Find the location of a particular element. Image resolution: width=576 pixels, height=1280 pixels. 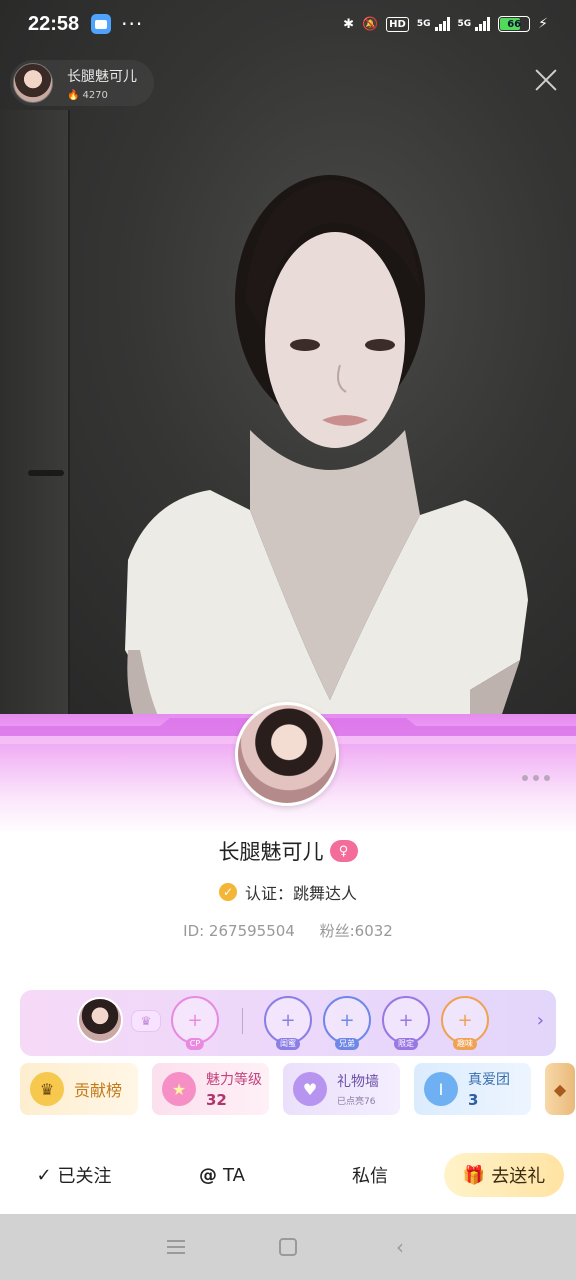

profile-ids: ID: 267595504 粉丝:6032 is located at coordinates (288, 930).